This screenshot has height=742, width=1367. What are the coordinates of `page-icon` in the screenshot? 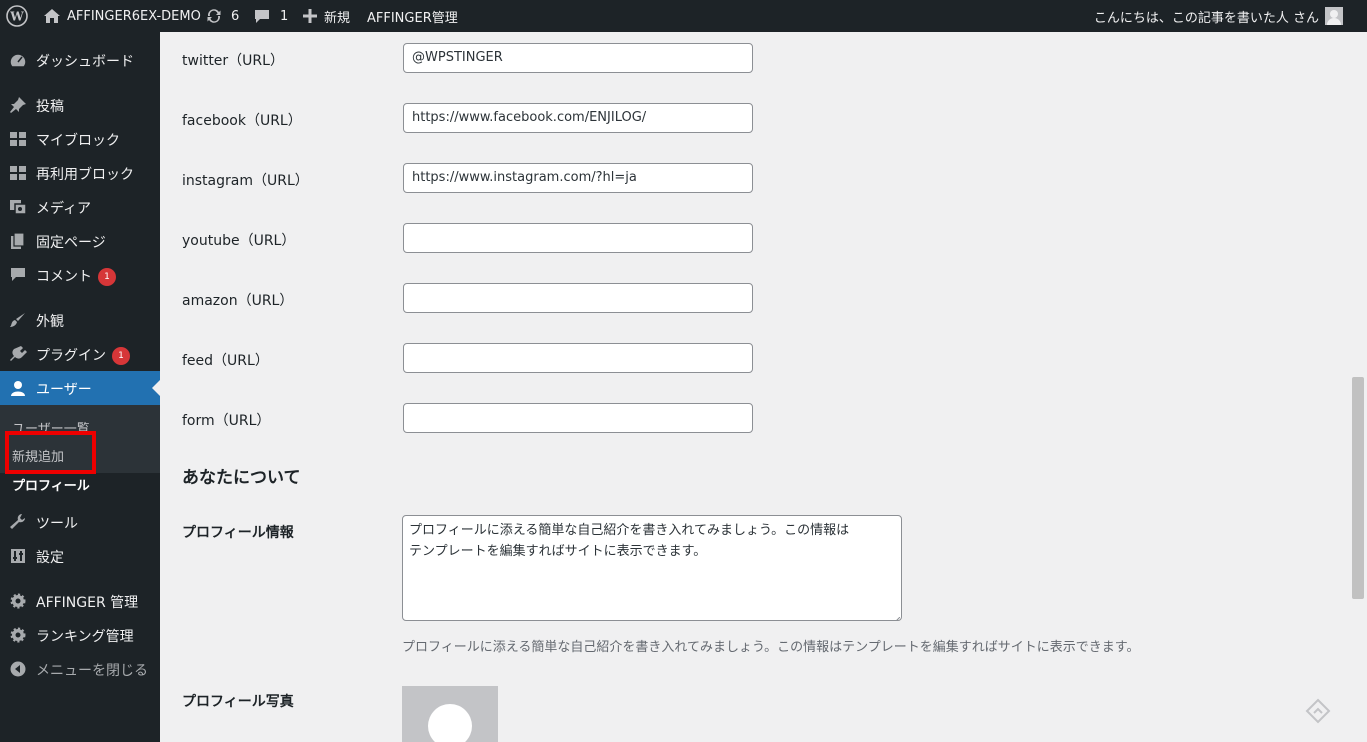 It's located at (18, 240).